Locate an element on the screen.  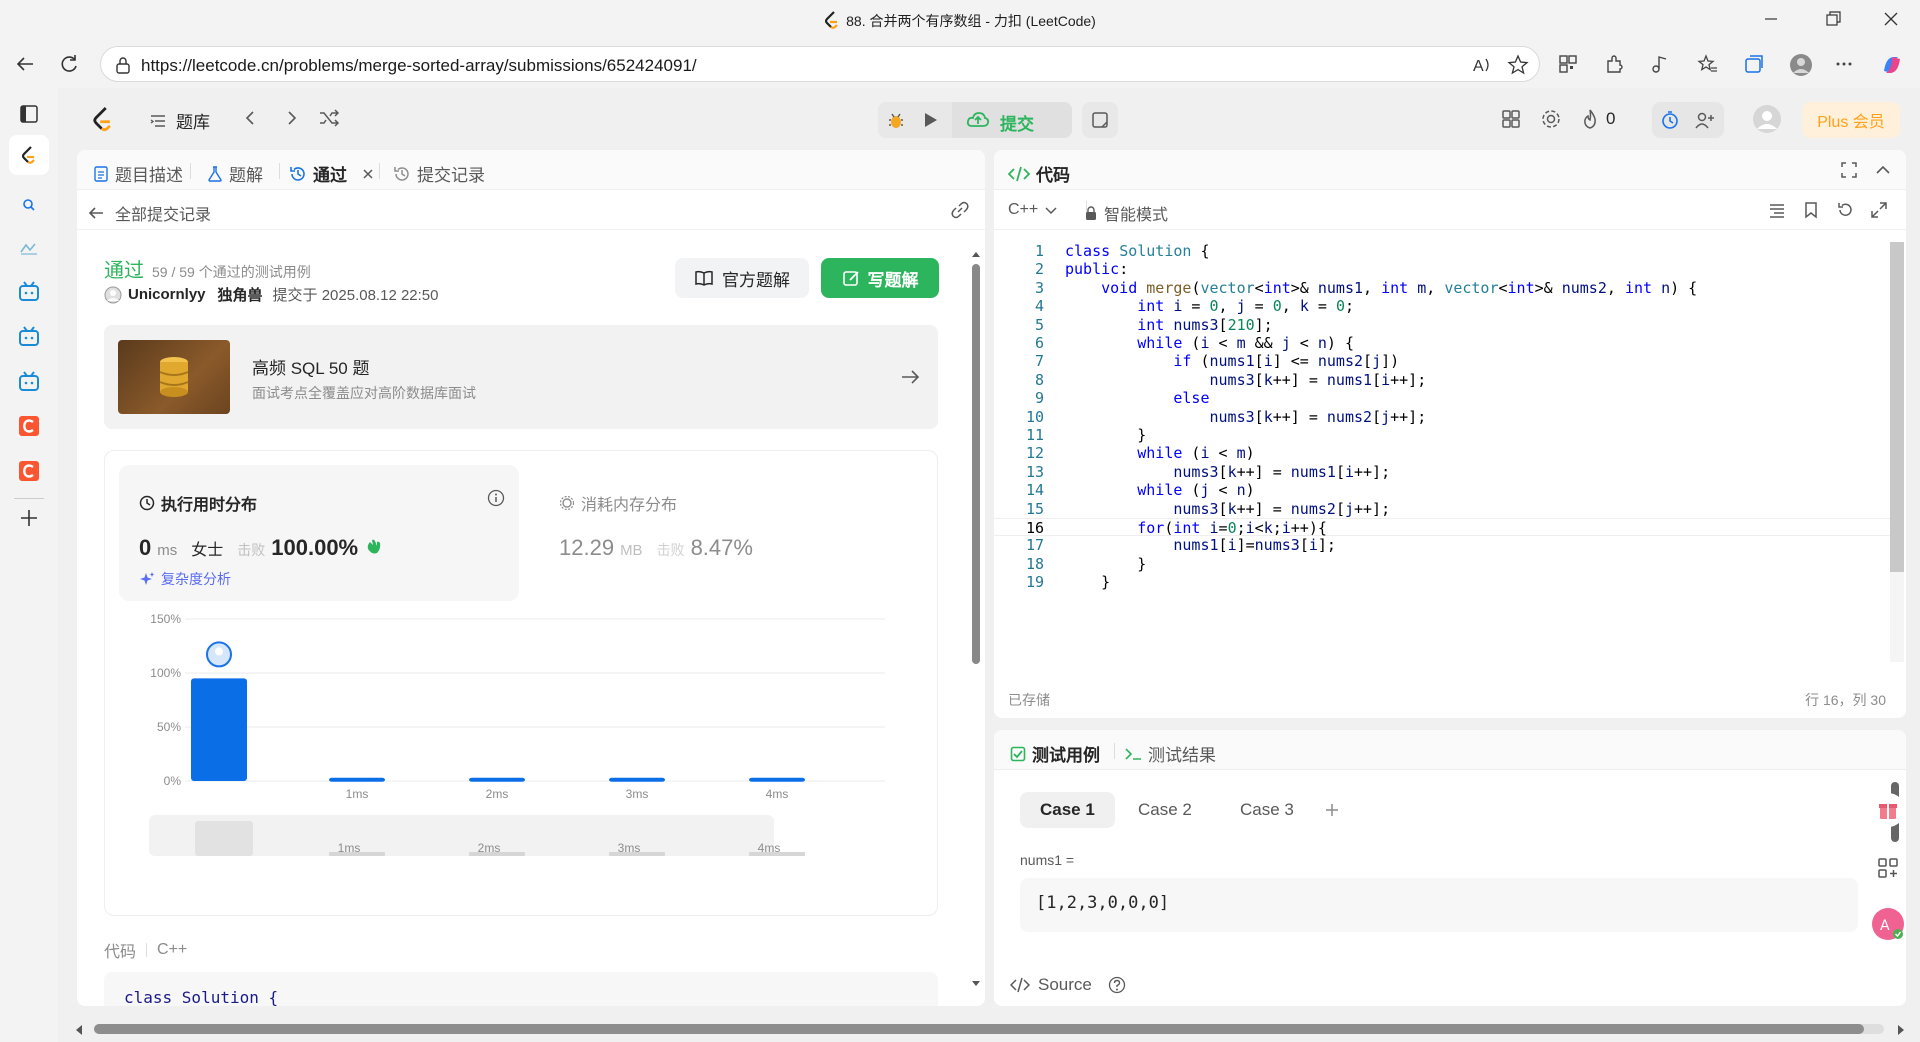
add-friend-icon is located at coordinates (1705, 120).